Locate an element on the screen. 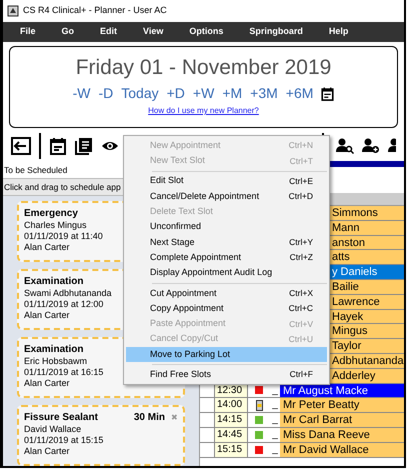 The width and height of the screenshot is (412, 470). appointment-card: Fissure Sealant 30 Min ✖ David Wallace 01/11/2019 at 15:15 Alan Carter is located at coordinates (101, 435).